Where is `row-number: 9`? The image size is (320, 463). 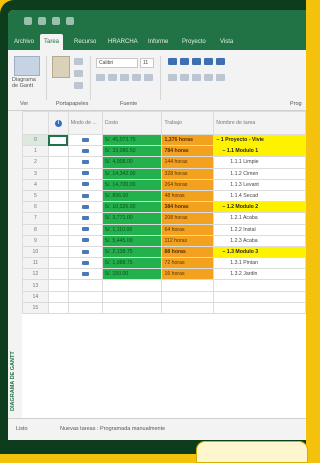
row-number: 9 is located at coordinates (35, 240).